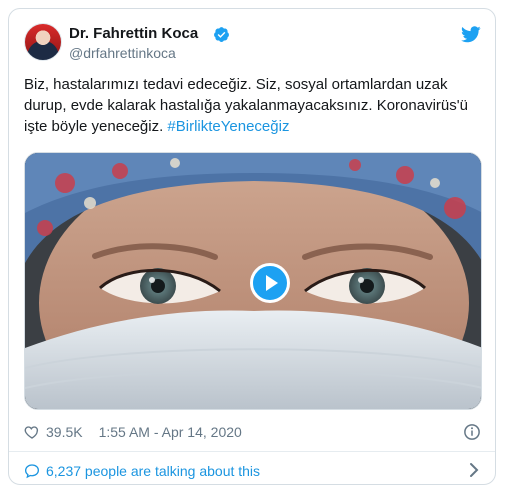 The image size is (506, 493). What do you see at coordinates (472, 432) in the screenshot?
I see `info-icon` at bounding box center [472, 432].